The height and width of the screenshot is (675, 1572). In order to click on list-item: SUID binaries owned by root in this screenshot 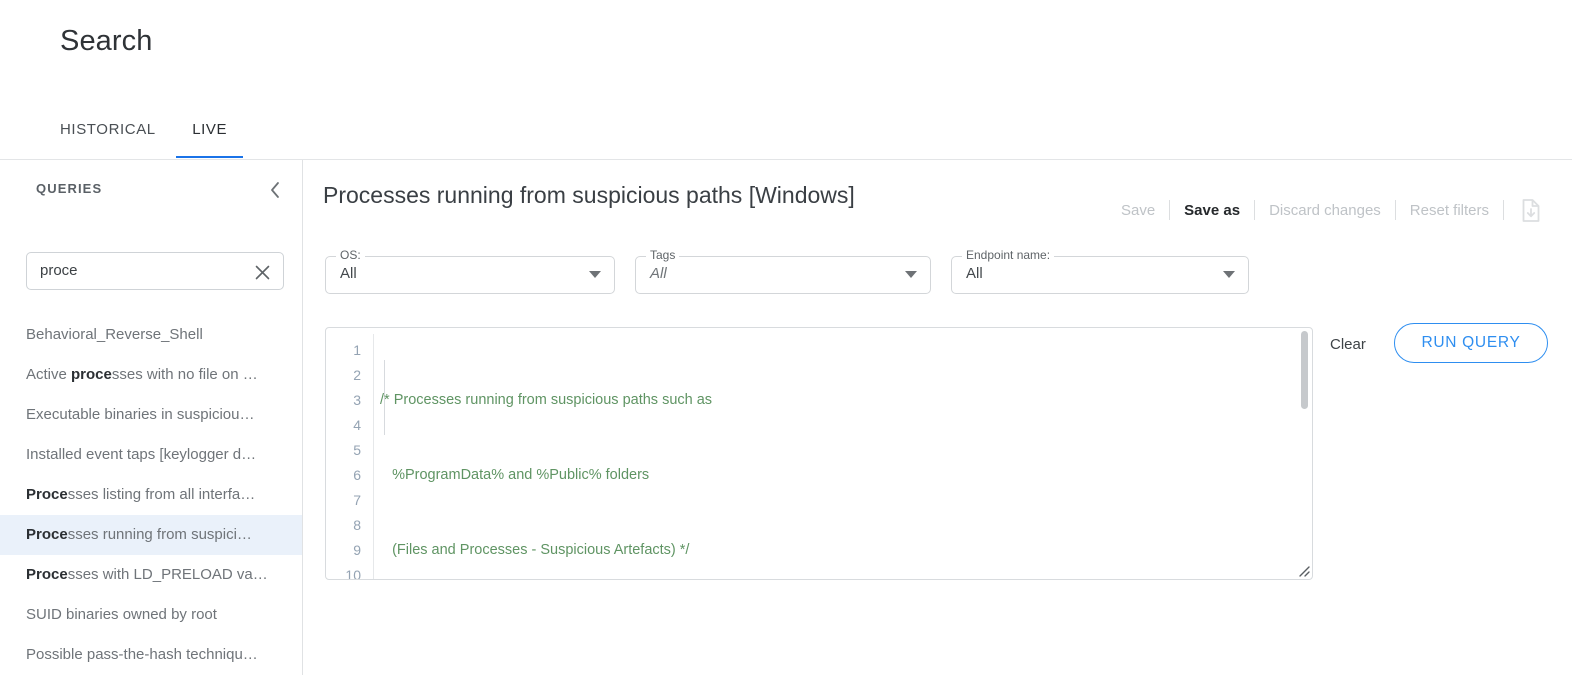, I will do `click(151, 615)`.